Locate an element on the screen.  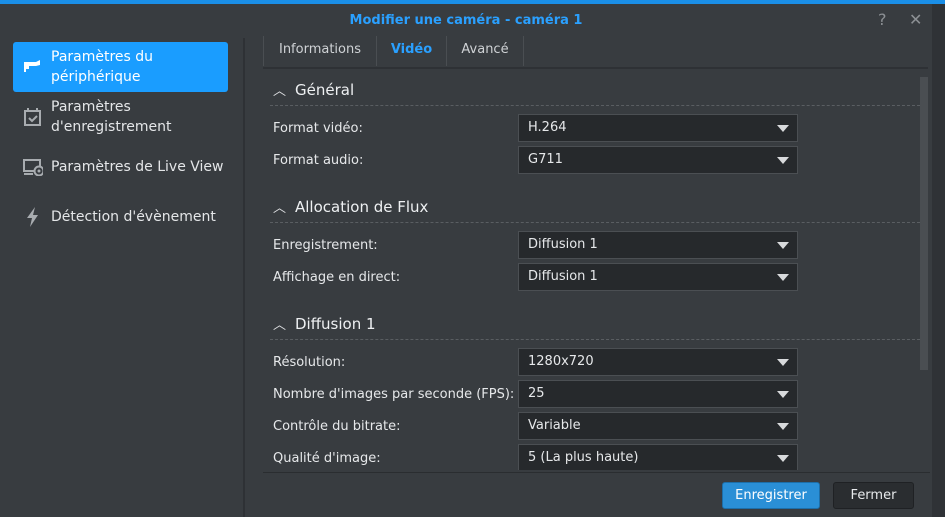
sidebar-label: Paramètres de Live View is located at coordinates (137, 167).